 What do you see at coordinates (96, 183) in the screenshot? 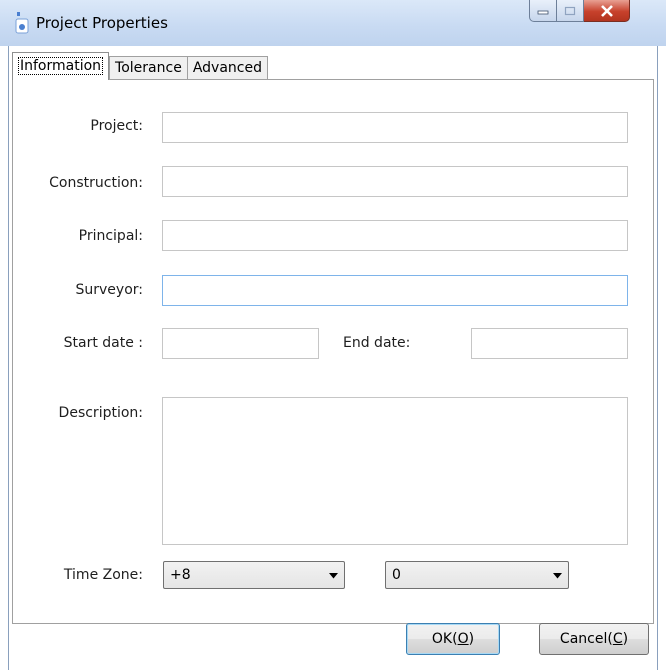
I see `construction-label: Construction:` at bounding box center [96, 183].